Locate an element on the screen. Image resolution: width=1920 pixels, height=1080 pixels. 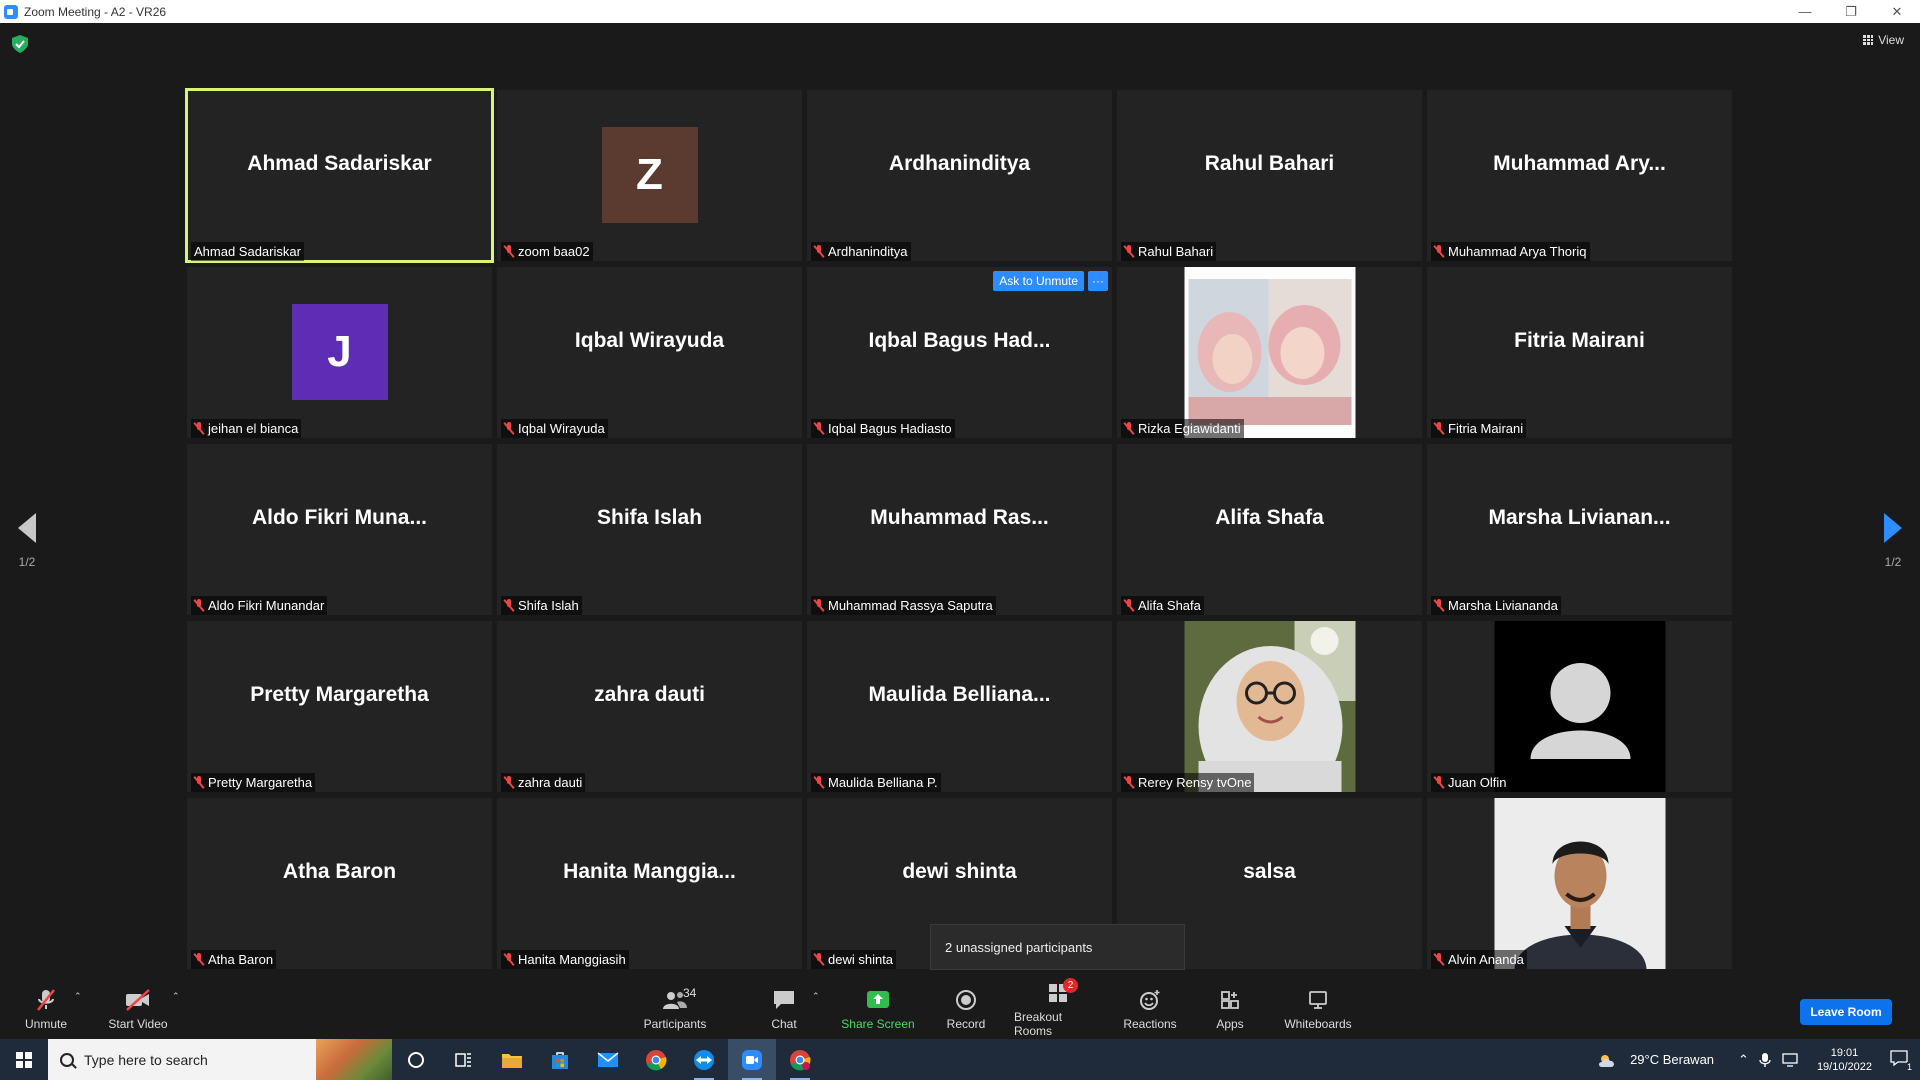
participant-tile: Aldo Fikri Muna... Aldo Fikri Munandar is located at coordinates (339, 529).